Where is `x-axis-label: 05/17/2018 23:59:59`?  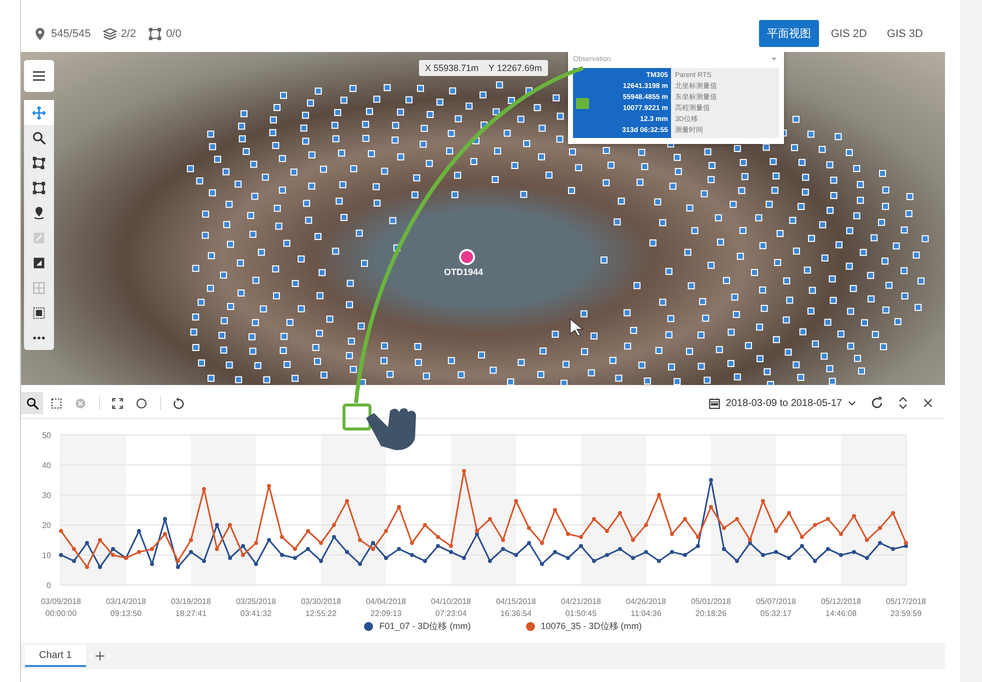
x-axis-label: 05/17/2018 23:59:59 is located at coordinates (906, 608).